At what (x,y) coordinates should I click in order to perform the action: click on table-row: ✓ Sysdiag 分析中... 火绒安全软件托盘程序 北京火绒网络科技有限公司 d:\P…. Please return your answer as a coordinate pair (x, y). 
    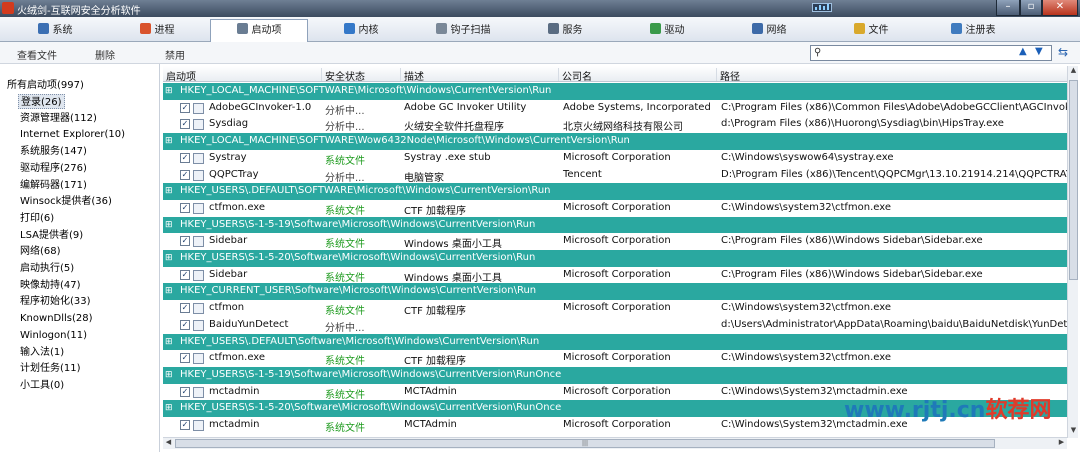
    Looking at the image, I should click on (615, 125).